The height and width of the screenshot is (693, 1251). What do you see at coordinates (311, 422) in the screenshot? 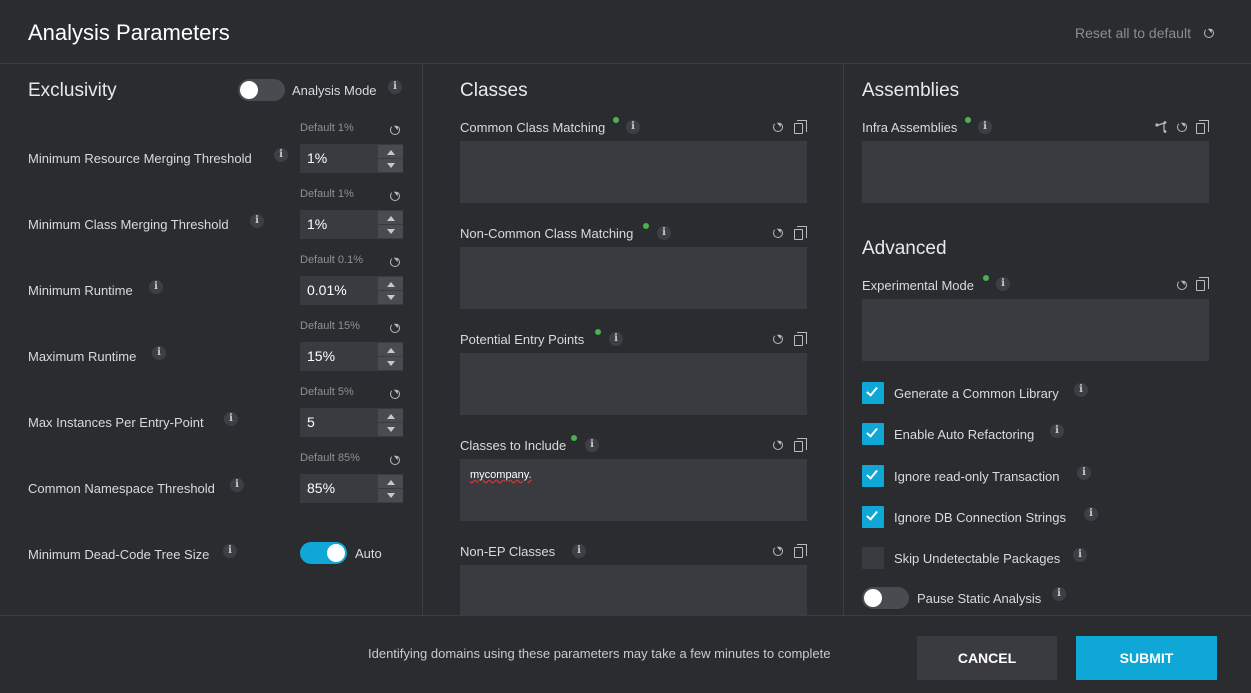
I see `number-value: 5` at bounding box center [311, 422].